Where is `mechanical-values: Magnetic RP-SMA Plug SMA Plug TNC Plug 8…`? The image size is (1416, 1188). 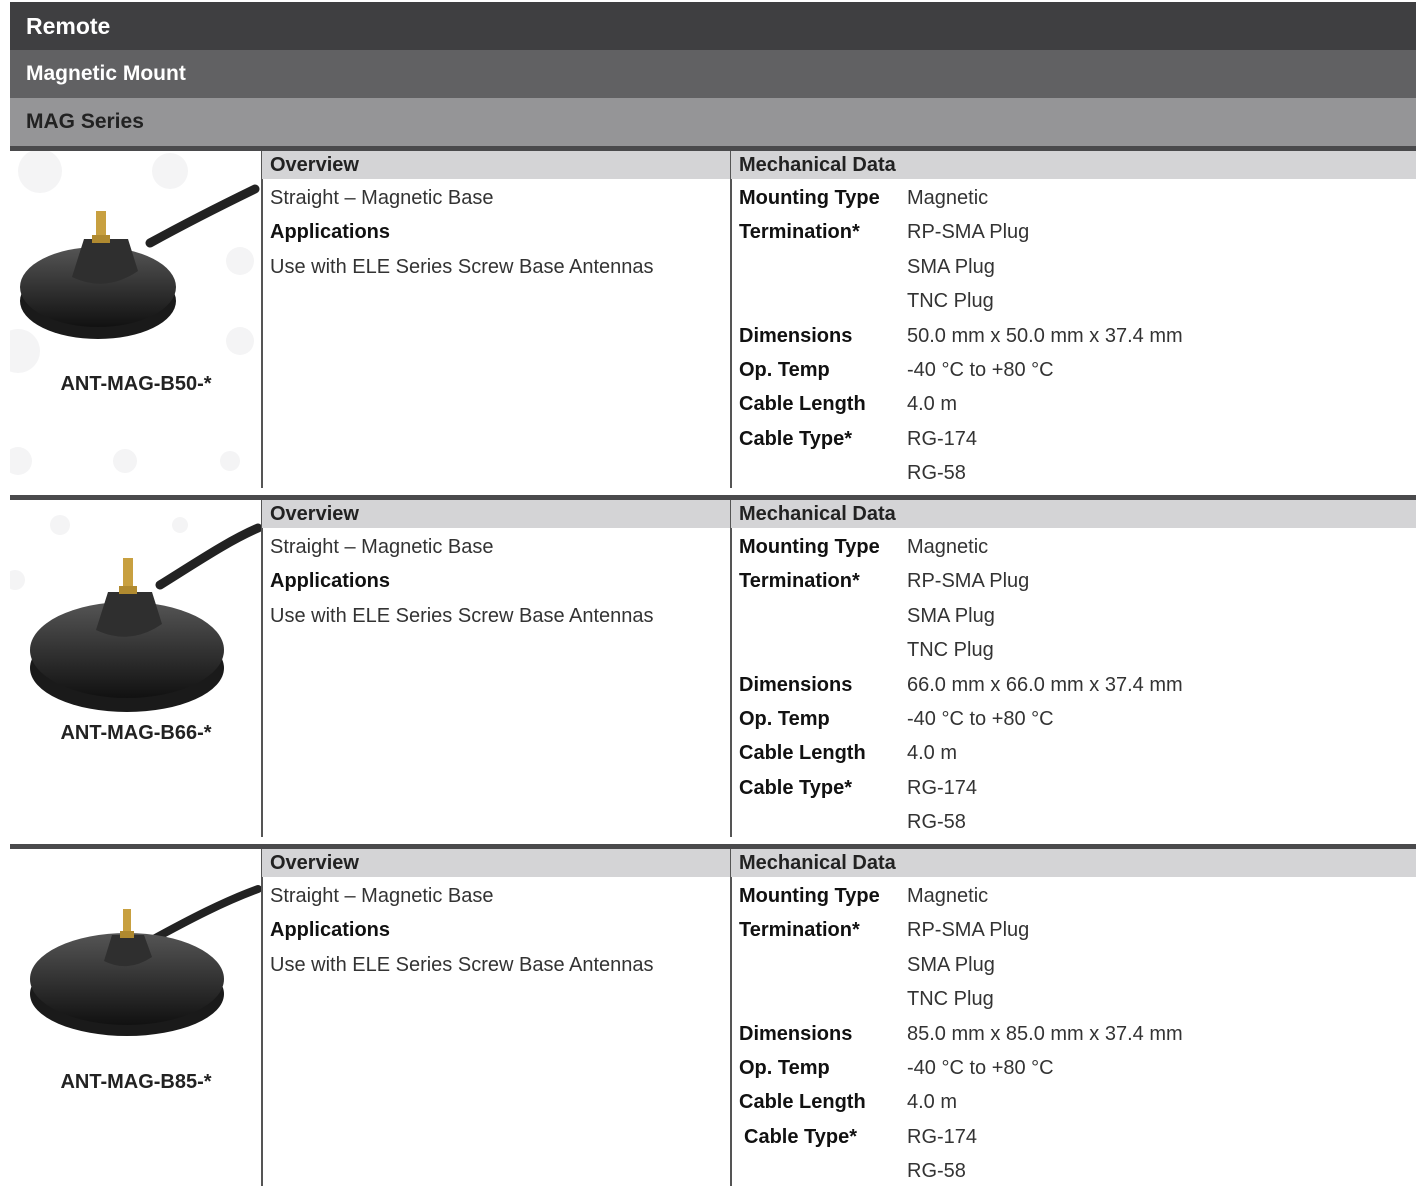 mechanical-values: Magnetic RP-SMA Plug SMA Plug TNC Plug 8… is located at coordinates (1045, 1033).